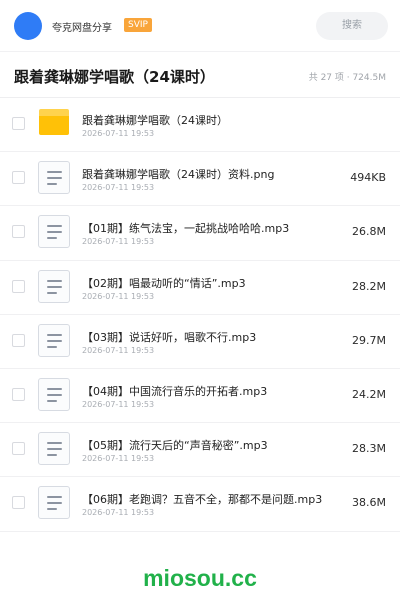  Describe the element at coordinates (369, 503) in the screenshot. I see `file-size: 38.6M` at that location.